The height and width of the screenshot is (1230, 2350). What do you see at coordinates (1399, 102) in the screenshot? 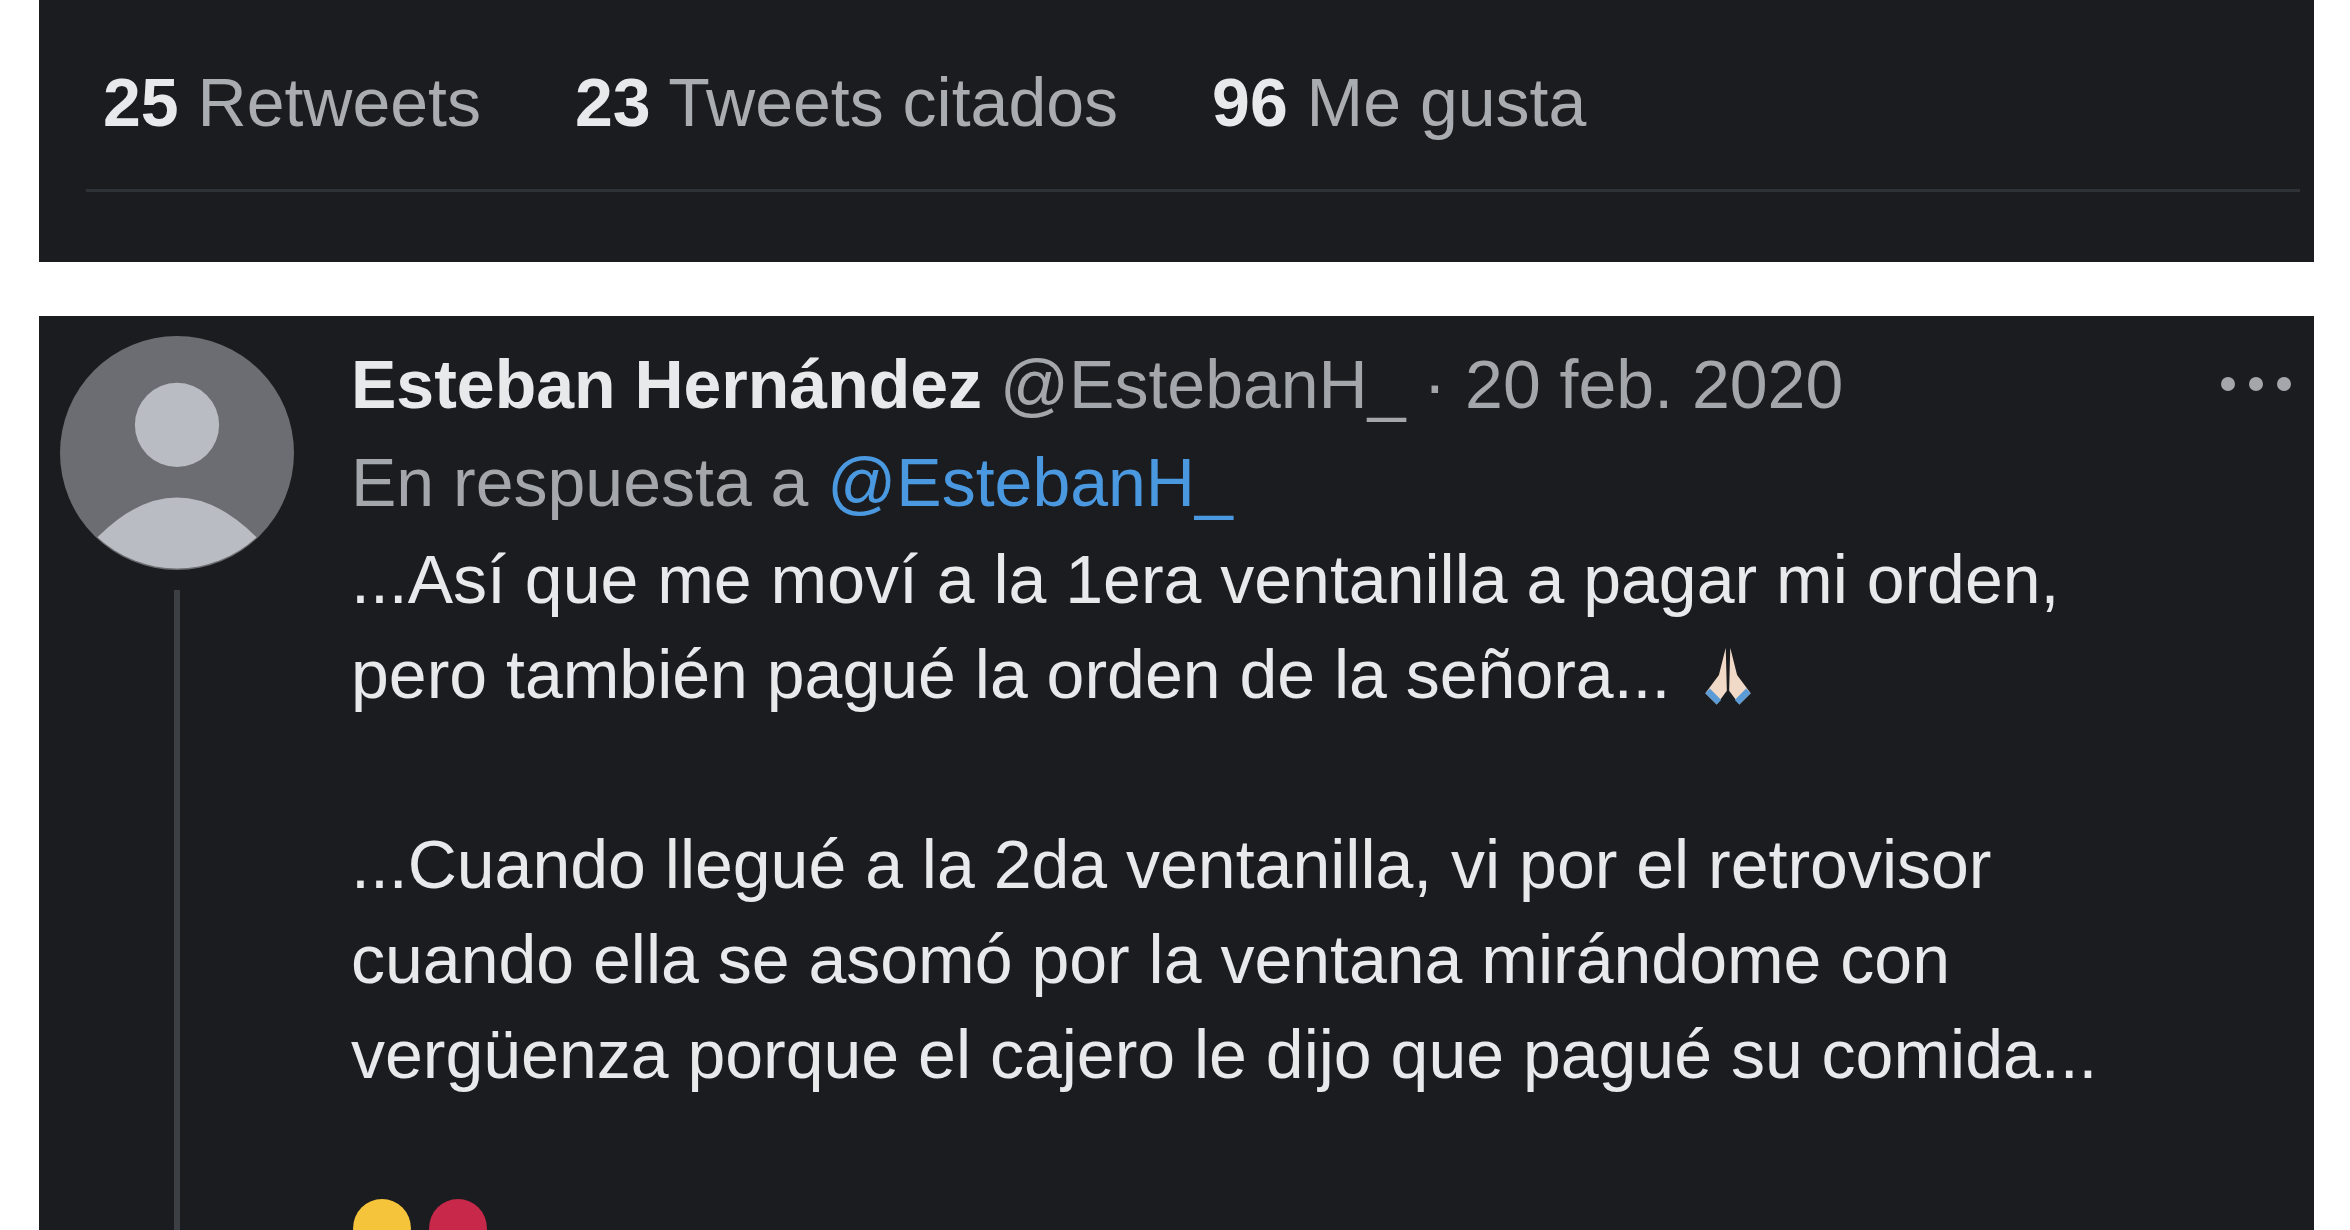
I see `stat-count-link: 96 Me gusta` at bounding box center [1399, 102].